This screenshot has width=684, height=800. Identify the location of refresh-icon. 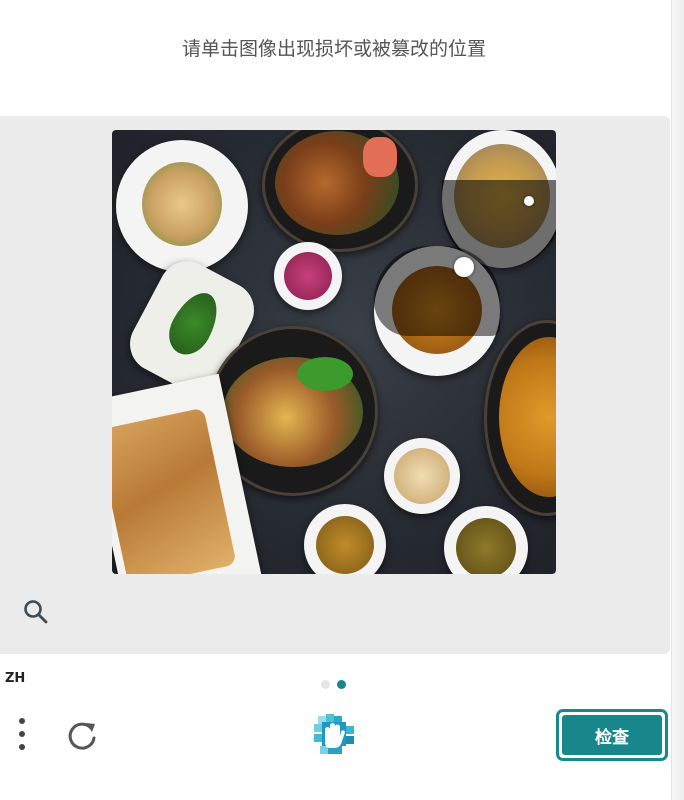
(82, 736).